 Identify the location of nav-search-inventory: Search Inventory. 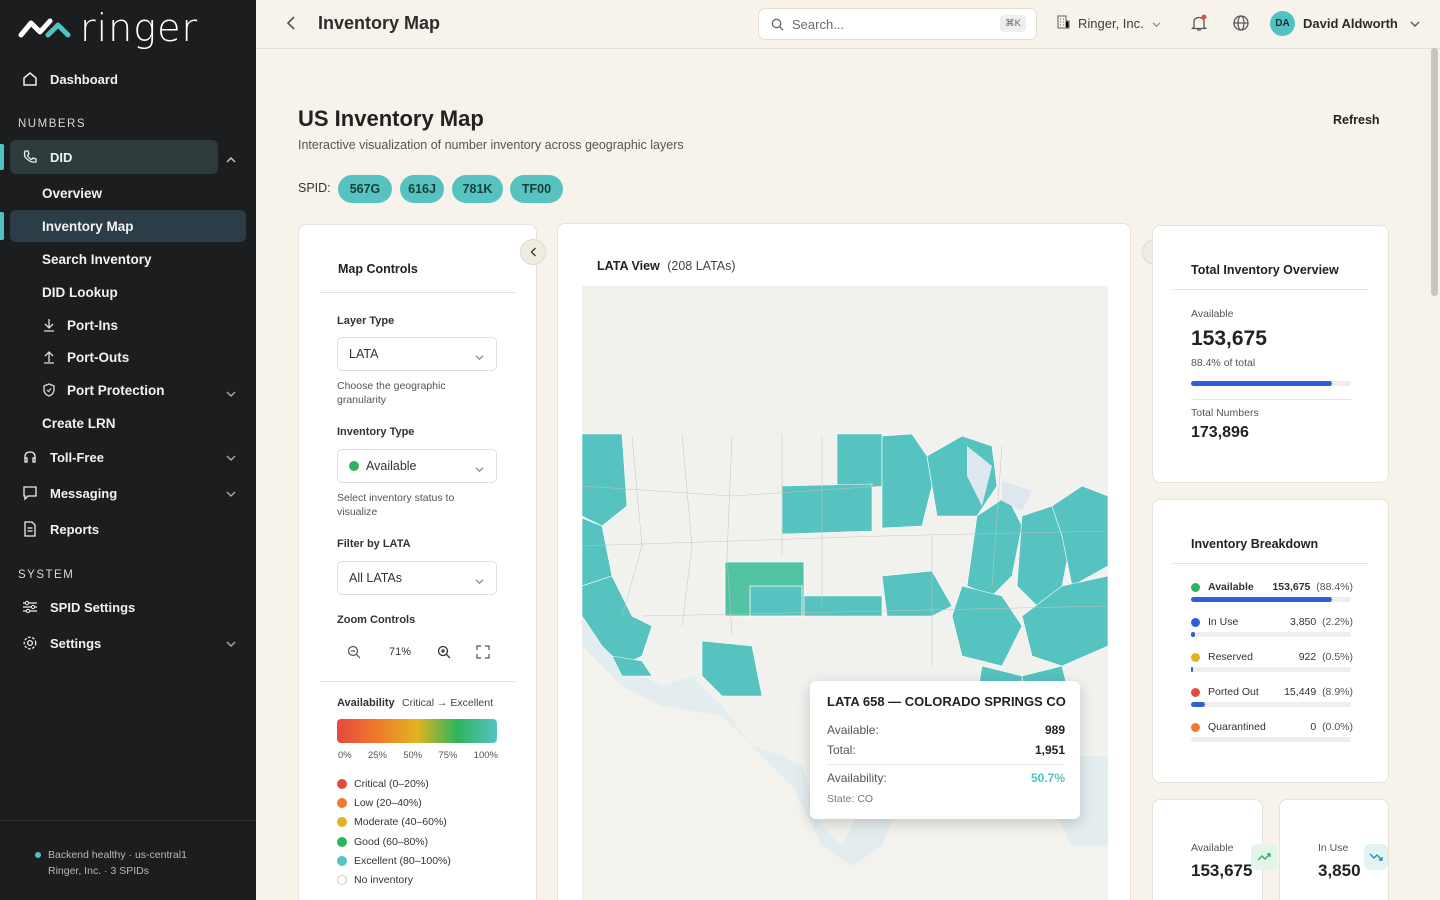
(128, 259).